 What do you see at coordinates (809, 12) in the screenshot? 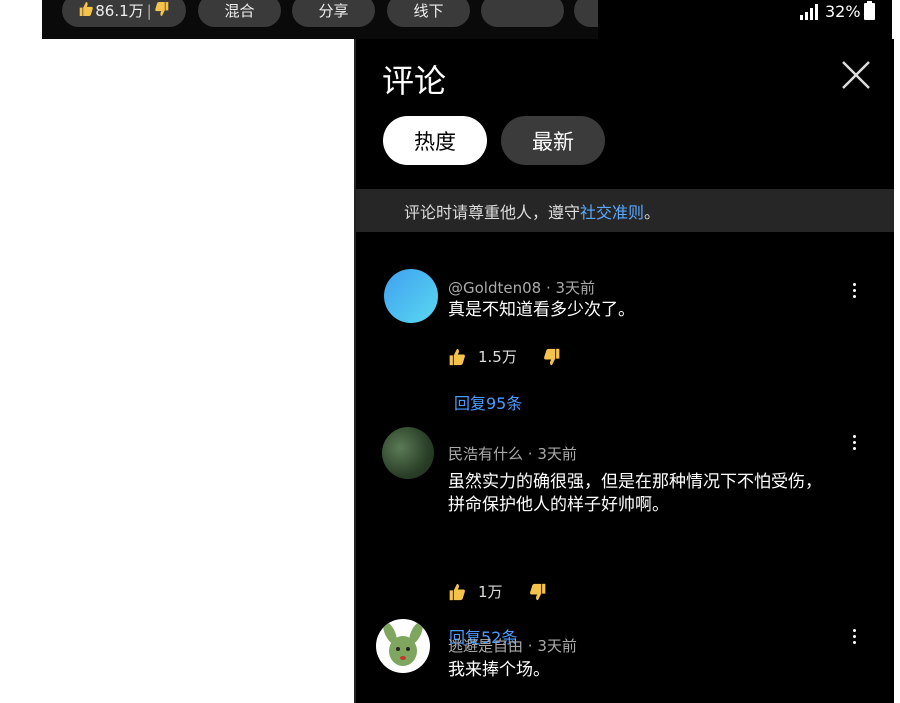
I see `signal-icon` at bounding box center [809, 12].